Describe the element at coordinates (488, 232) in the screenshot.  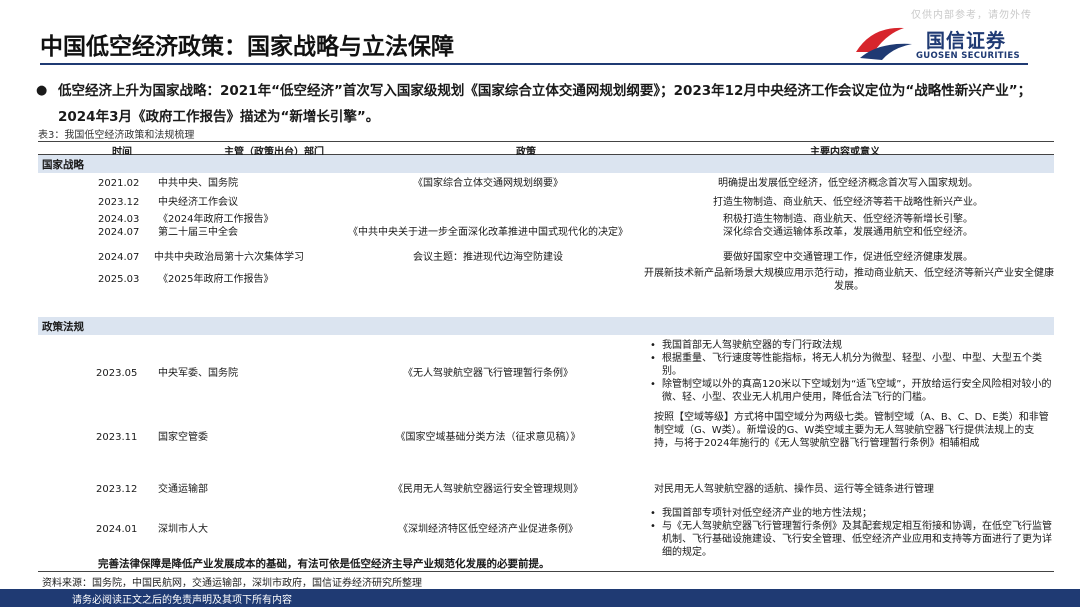
I see `row-policy: 《中共中央关于进一步全面深化改革推进中国式现代化的决定》` at that location.